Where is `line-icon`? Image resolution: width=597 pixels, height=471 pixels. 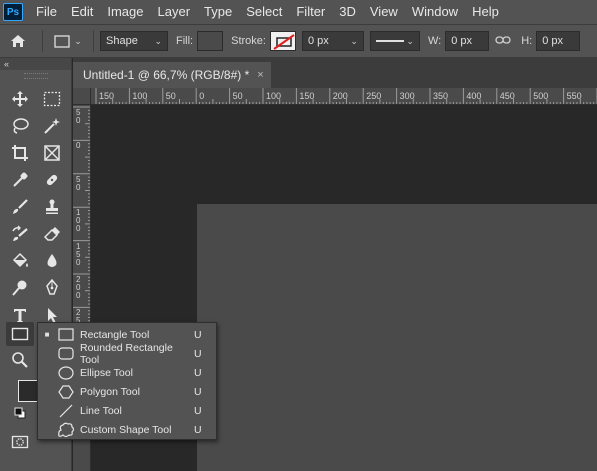
line-icon is located at coordinates (66, 411).